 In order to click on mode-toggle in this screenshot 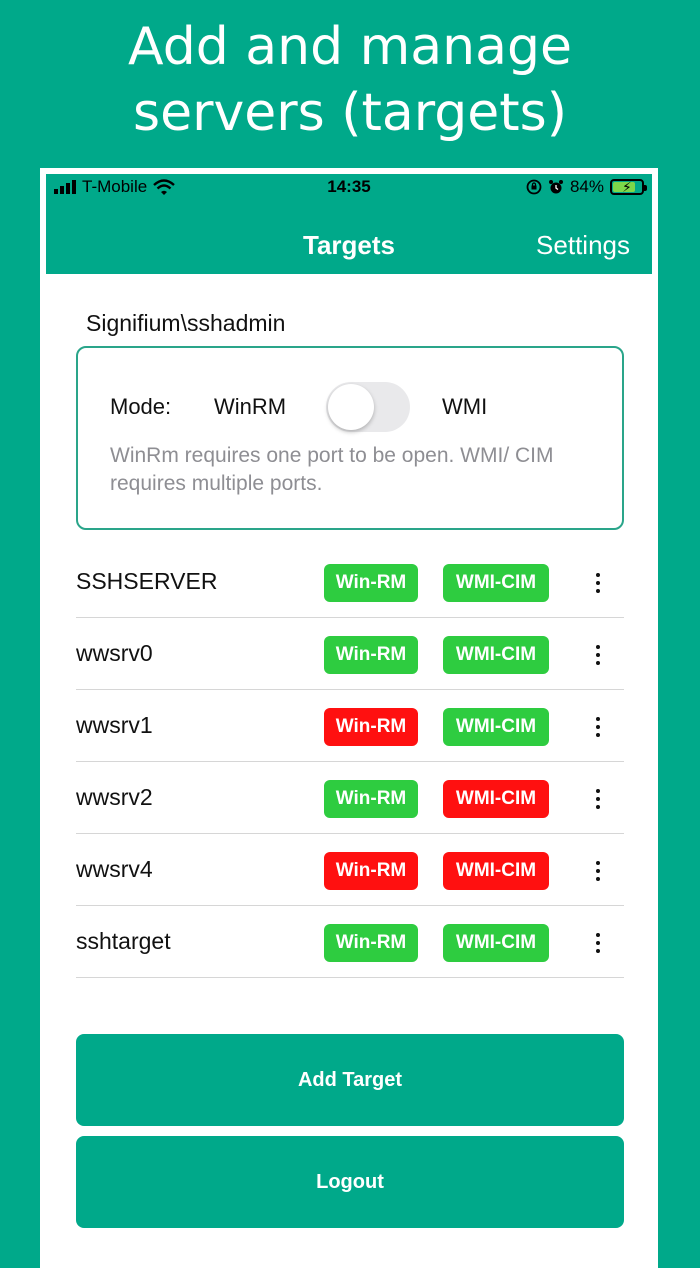, I will do `click(368, 407)`.